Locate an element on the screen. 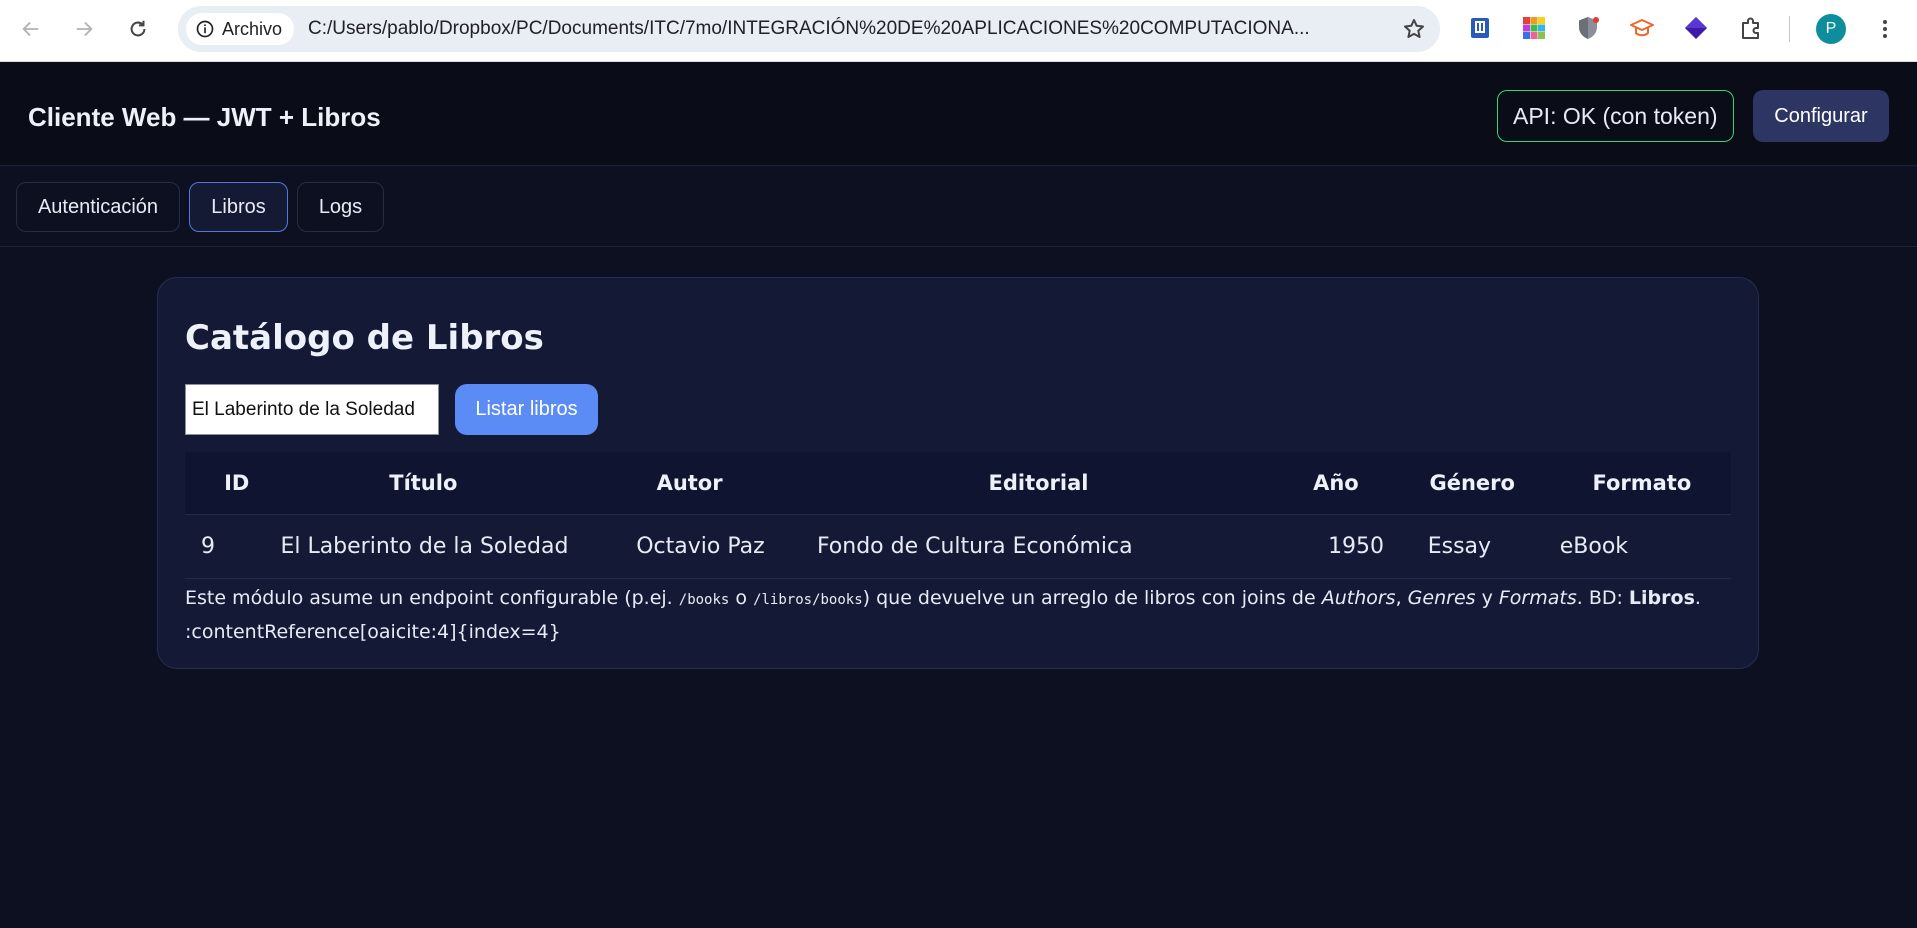 Image resolution: width=1917 pixels, height=928 pixels. note-text: . BD: is located at coordinates (1602, 598).